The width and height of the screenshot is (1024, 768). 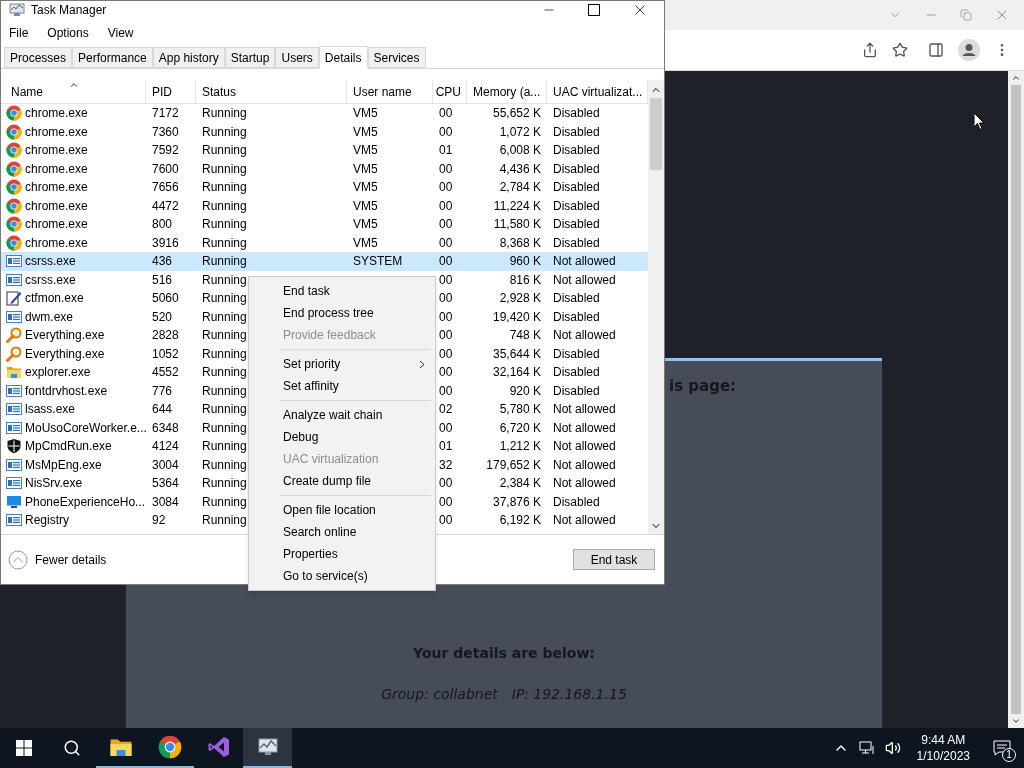 What do you see at coordinates (342, 532) in the screenshot?
I see `menu-item: Search online` at bounding box center [342, 532].